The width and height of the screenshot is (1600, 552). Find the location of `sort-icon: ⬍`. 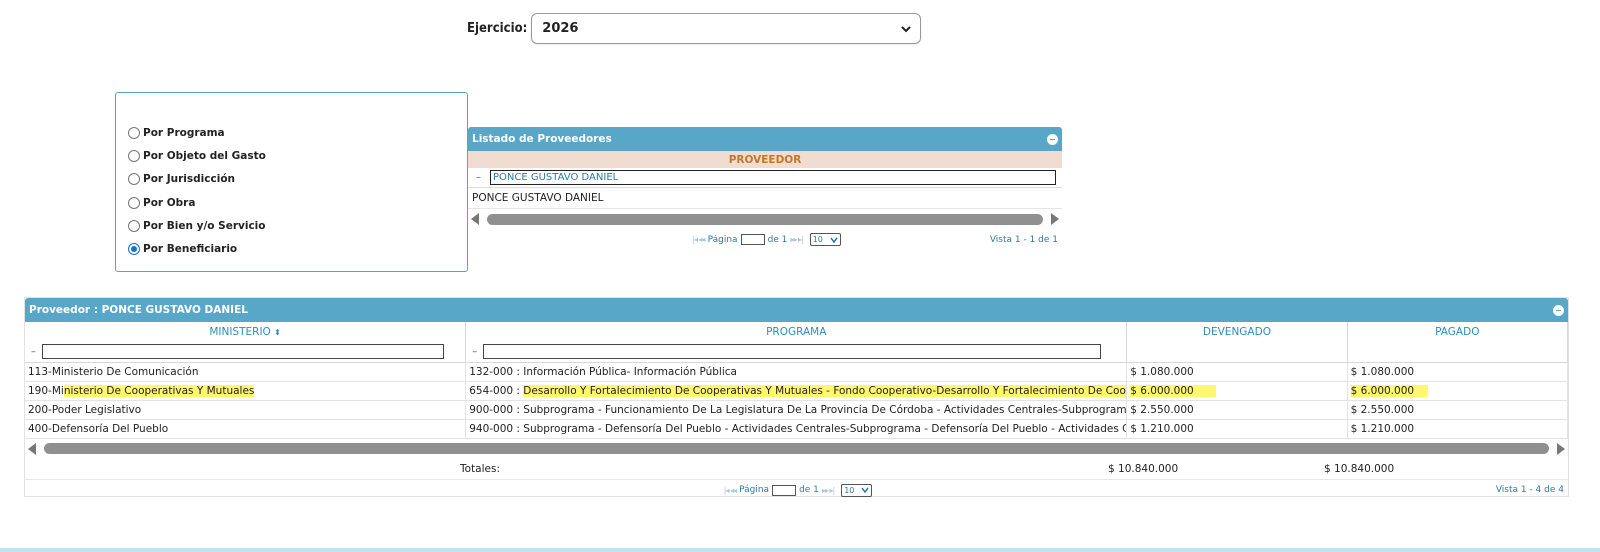

sort-icon: ⬍ is located at coordinates (277, 332).